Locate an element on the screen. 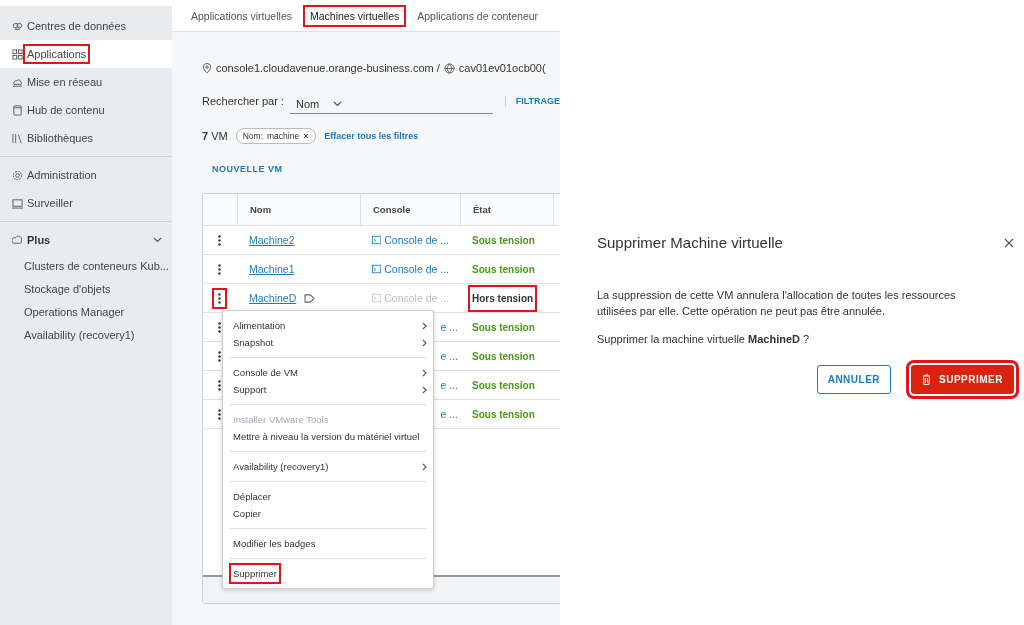  chevron-right-icon is located at coordinates (424, 466).